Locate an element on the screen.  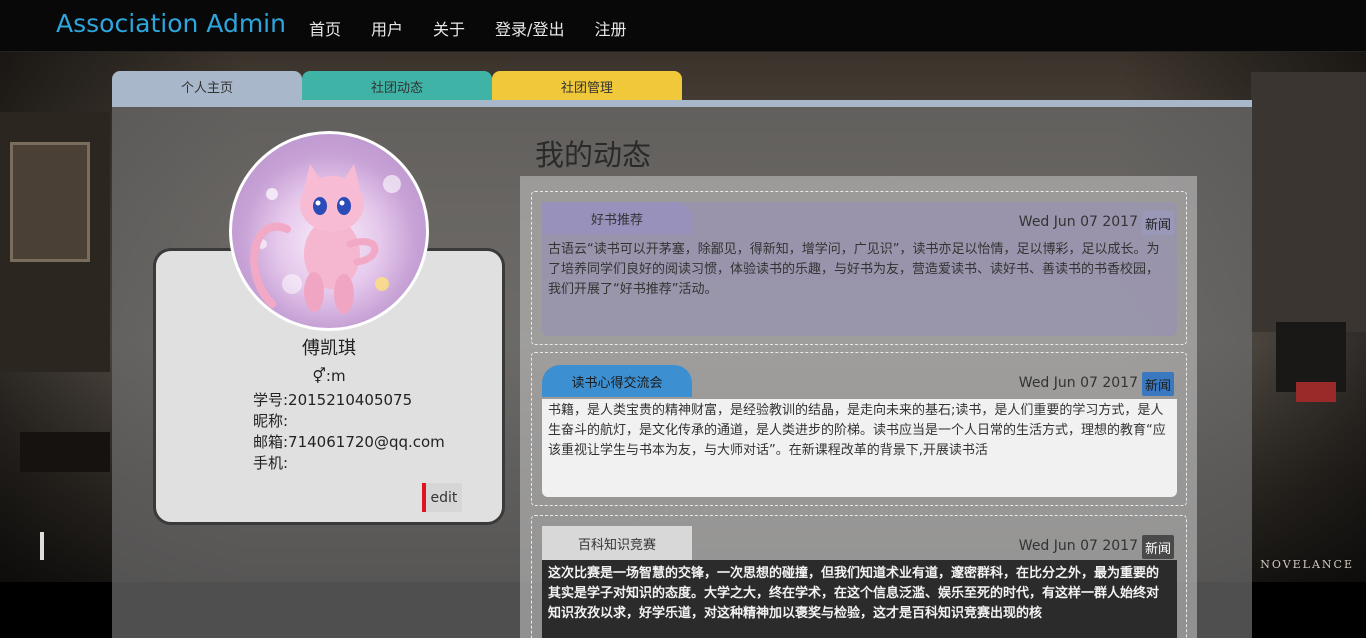
profile-email: 邮箱:714061720@qq.com is located at coordinates (349, 442).